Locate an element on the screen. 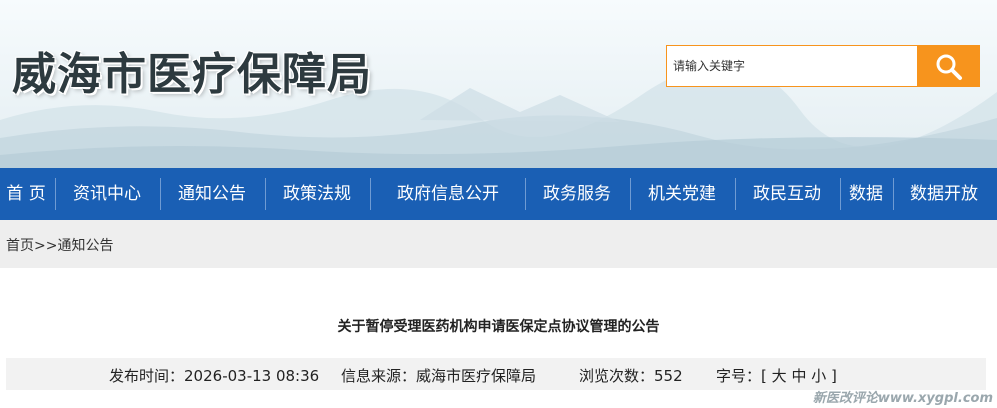 The image size is (997, 408). font-size-control: 字号：[ 大 中 小 ] is located at coordinates (776, 375).